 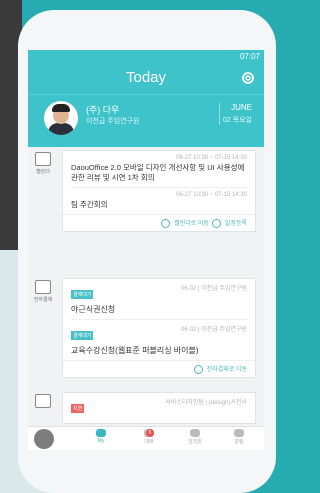 I want to click on side-works, so click(x=43, y=402).